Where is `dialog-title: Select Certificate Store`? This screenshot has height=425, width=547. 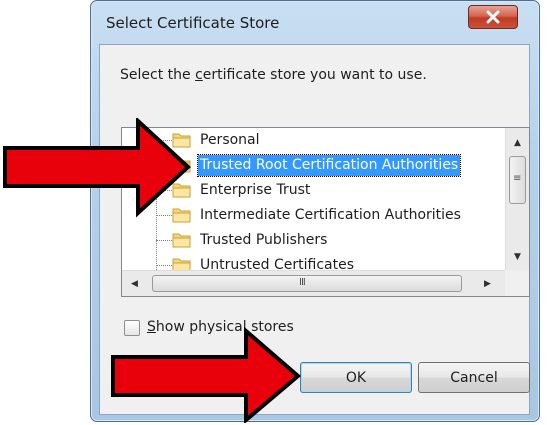
dialog-title: Select Certificate Store is located at coordinates (193, 23).